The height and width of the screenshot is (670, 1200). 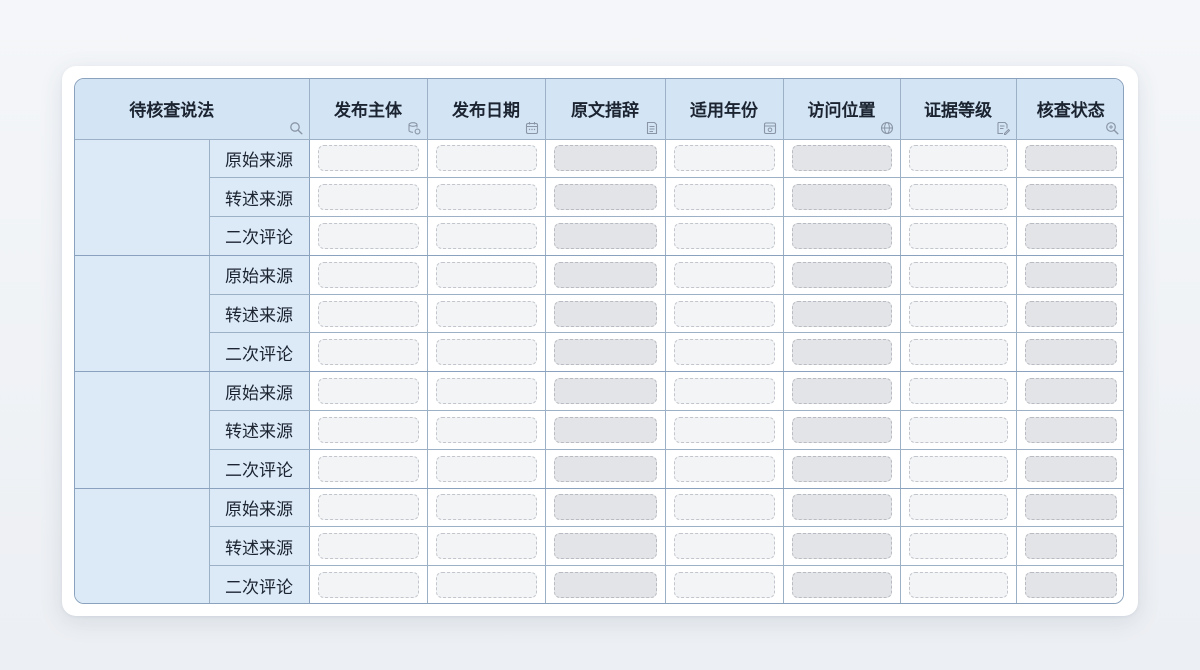 I want to click on column-header-2: 发布日期, so click(x=486, y=109).